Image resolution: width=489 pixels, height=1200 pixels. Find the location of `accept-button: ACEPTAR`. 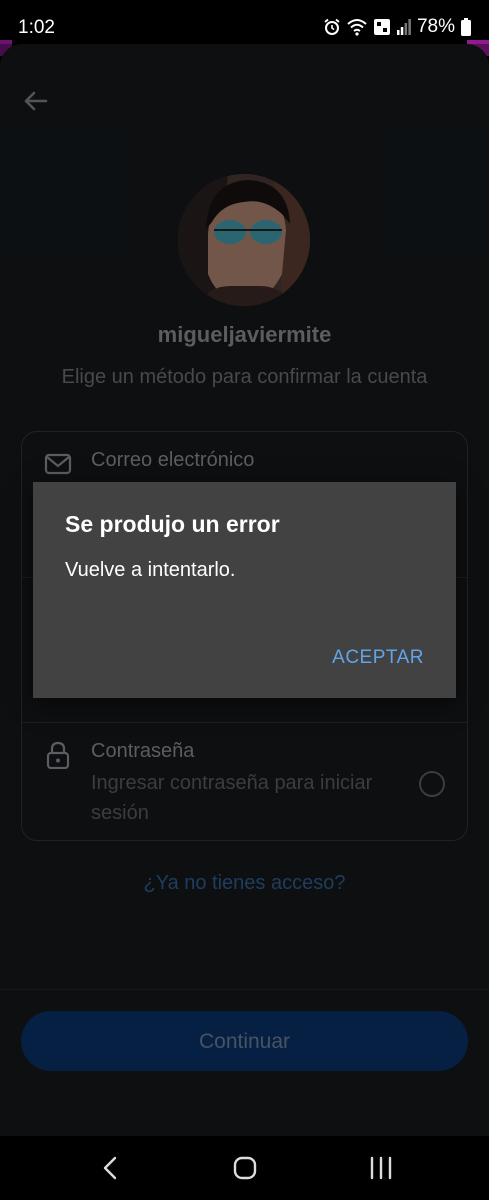

accept-button: ACEPTAR is located at coordinates (378, 658).